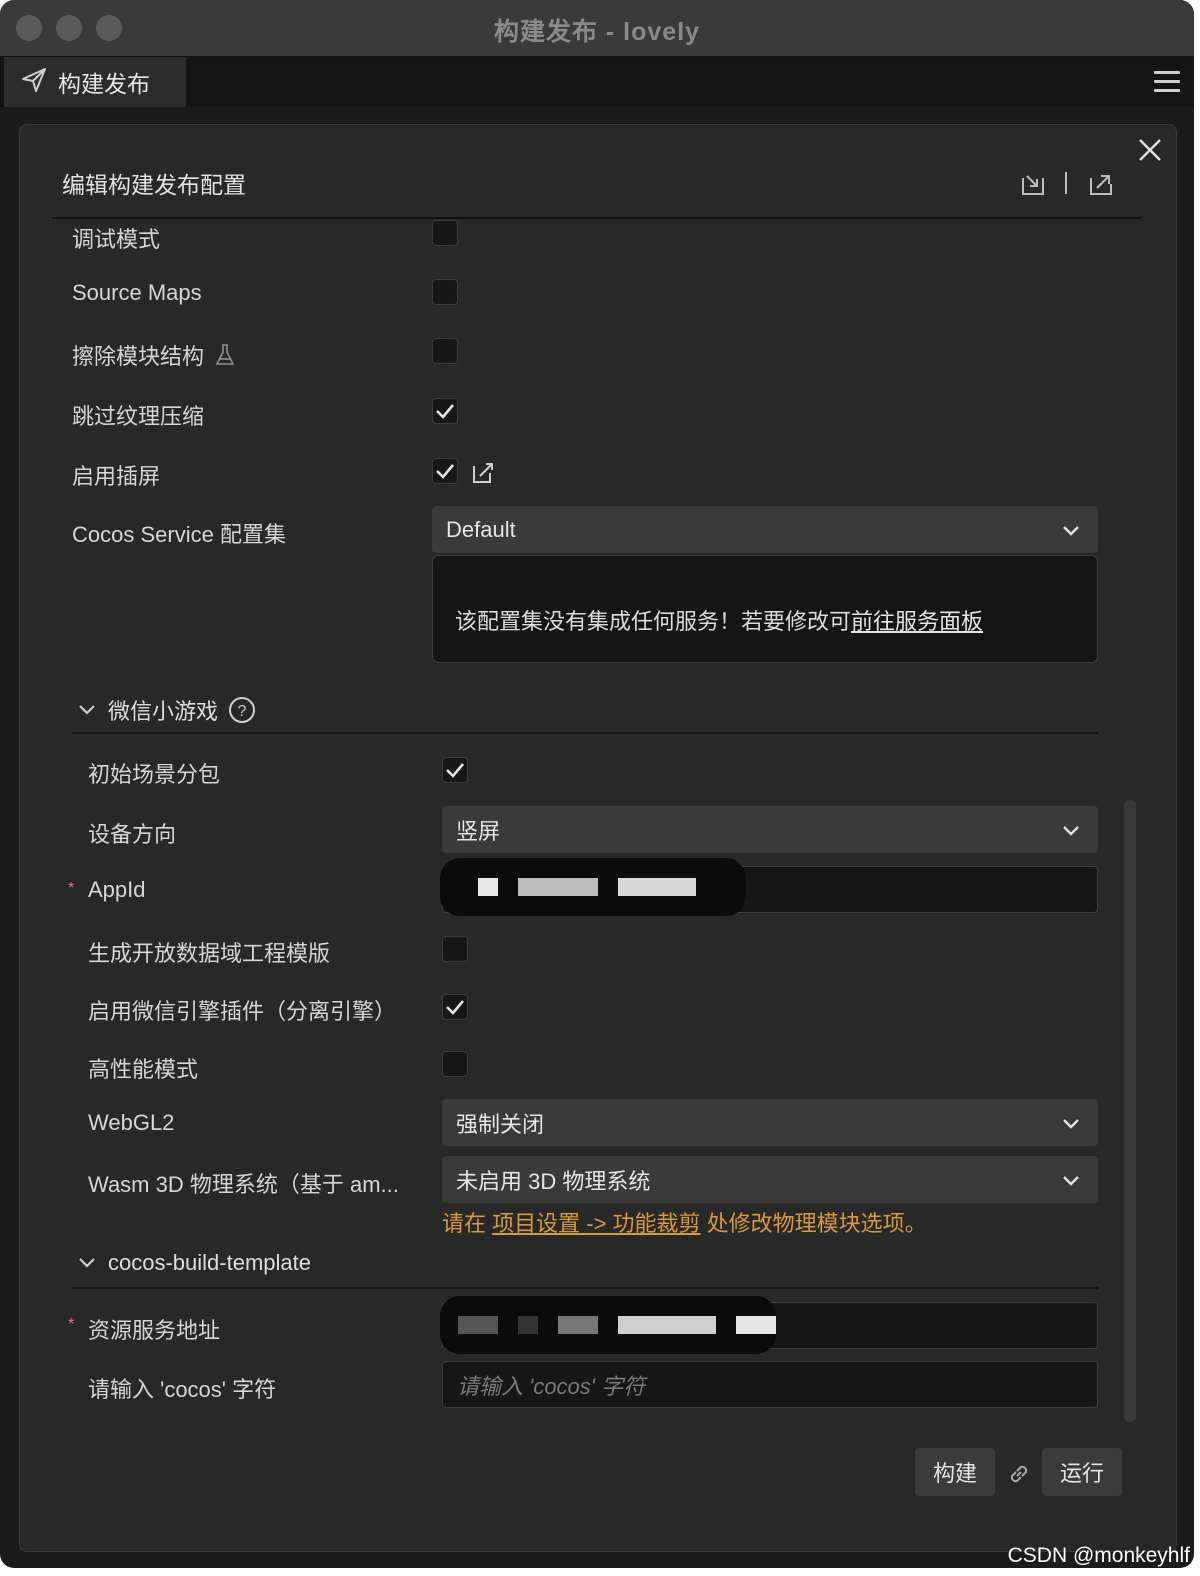  I want to click on wechat-section-title: 微信小游戏, so click(163, 711).